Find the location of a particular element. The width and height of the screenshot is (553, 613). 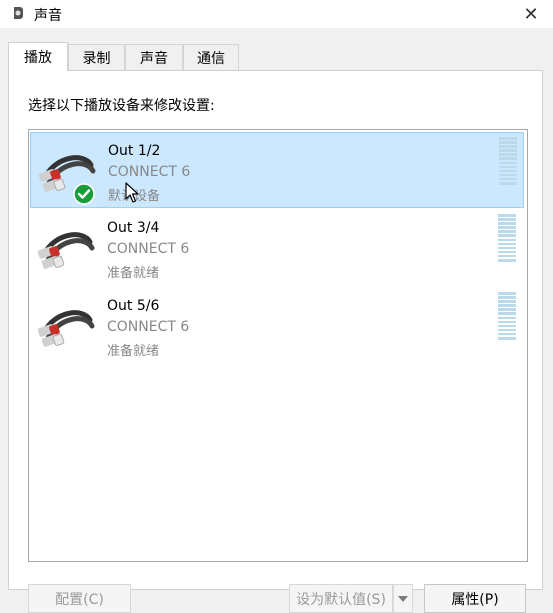

chevron-down-icon is located at coordinates (403, 598).